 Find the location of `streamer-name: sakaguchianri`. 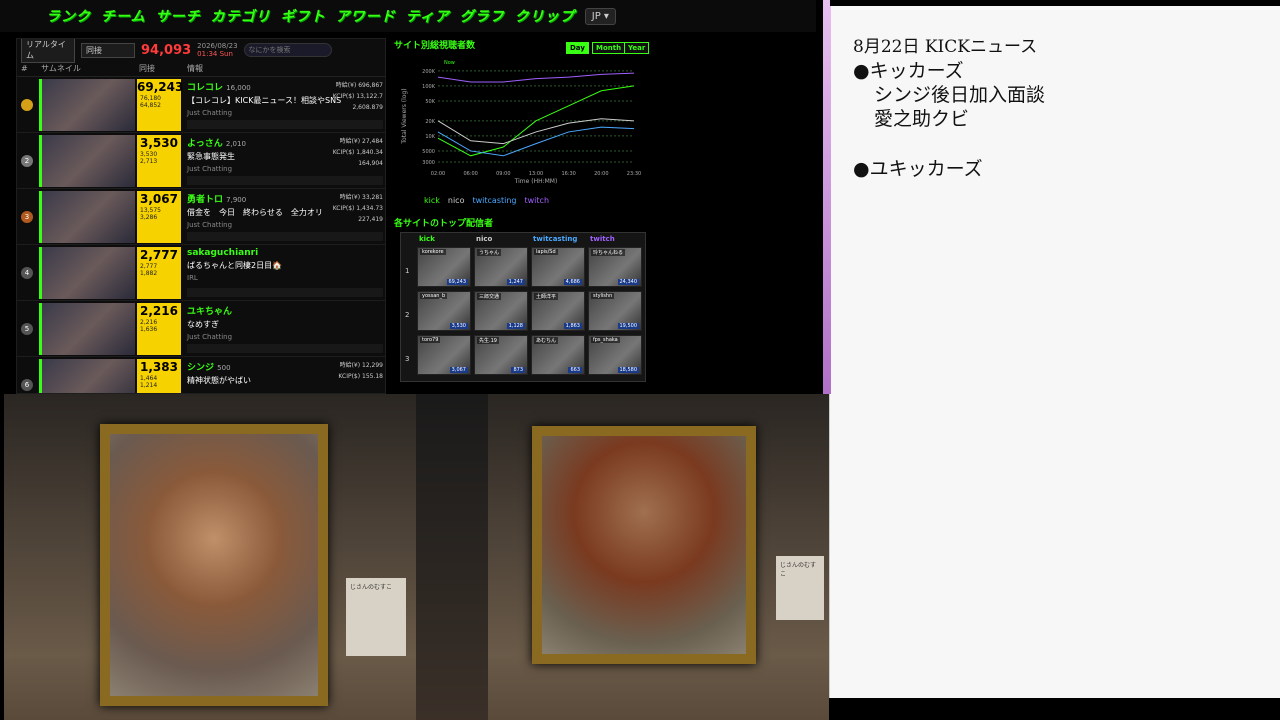

streamer-name: sakaguchianri is located at coordinates (222, 253).